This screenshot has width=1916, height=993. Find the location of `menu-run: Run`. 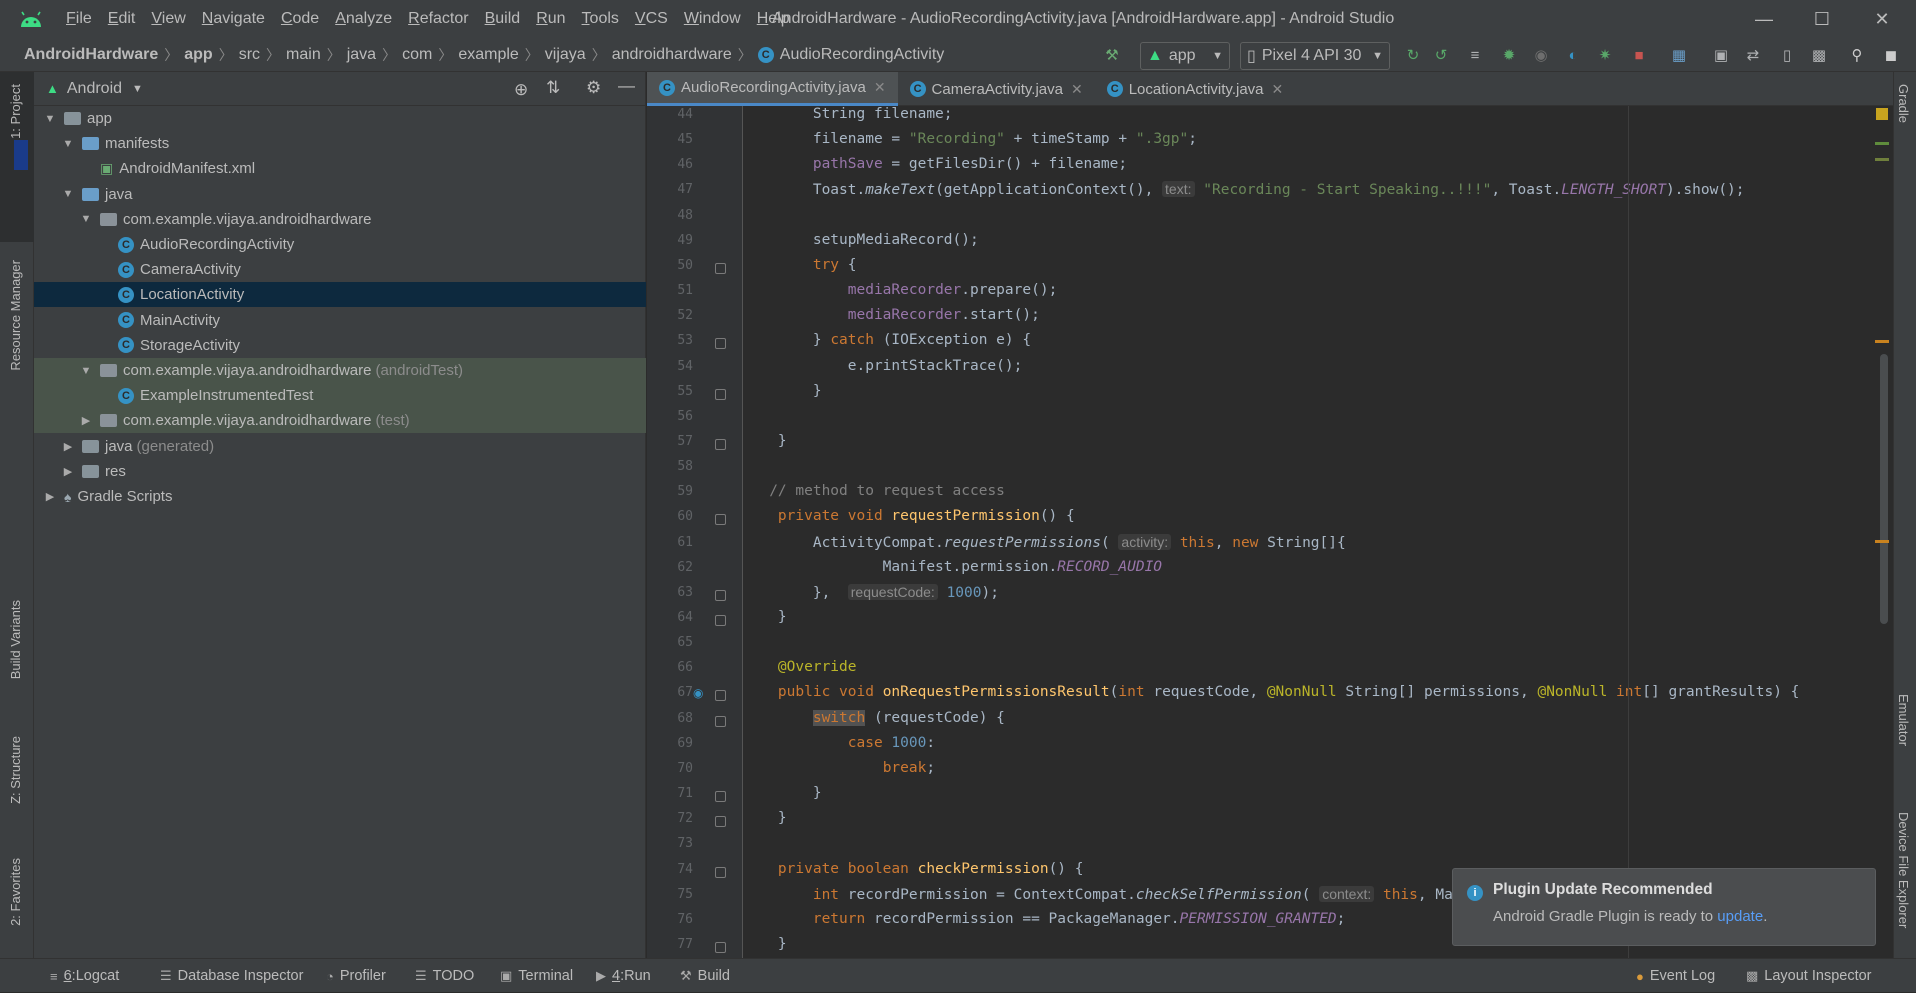

menu-run: Run is located at coordinates (550, 19).